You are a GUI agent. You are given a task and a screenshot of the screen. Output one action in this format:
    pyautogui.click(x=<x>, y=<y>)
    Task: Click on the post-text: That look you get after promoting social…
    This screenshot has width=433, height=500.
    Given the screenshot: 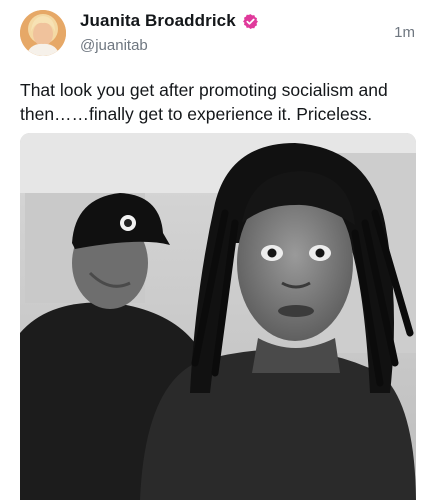 What is the action you would take?
    pyautogui.click(x=204, y=102)
    